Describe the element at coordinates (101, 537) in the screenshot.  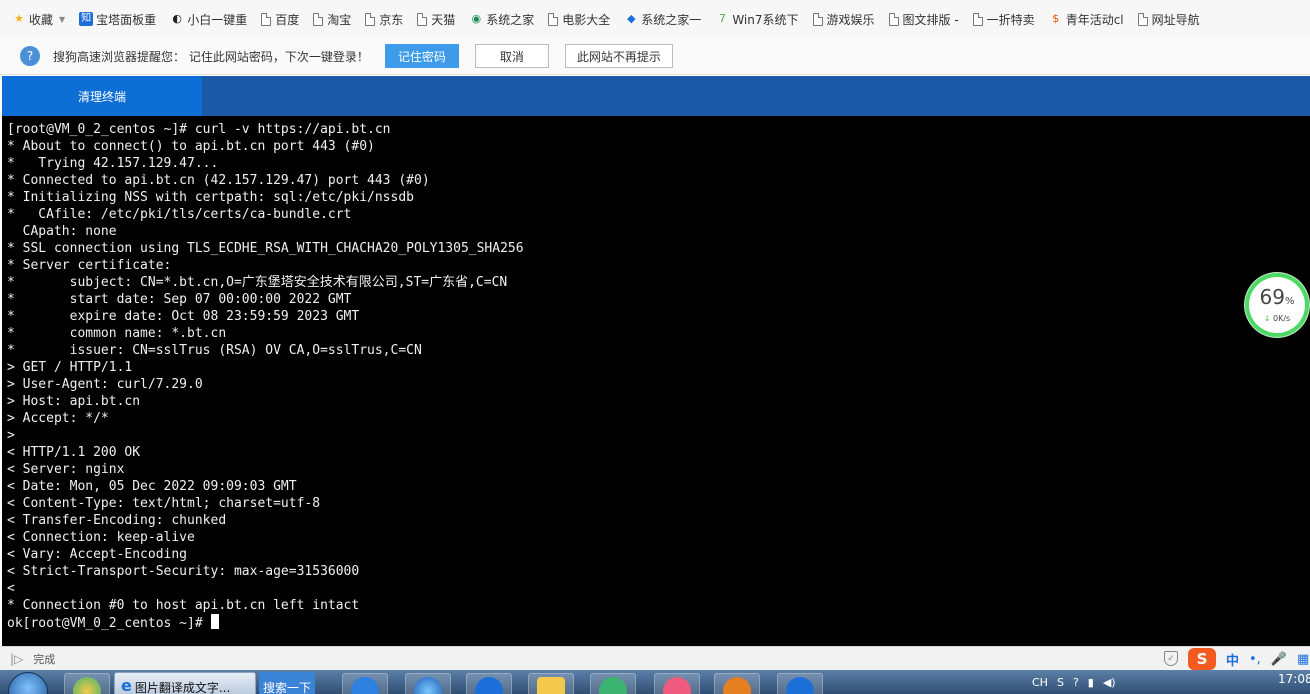
I see `terminal-line: < Connection: keep-alive` at that location.